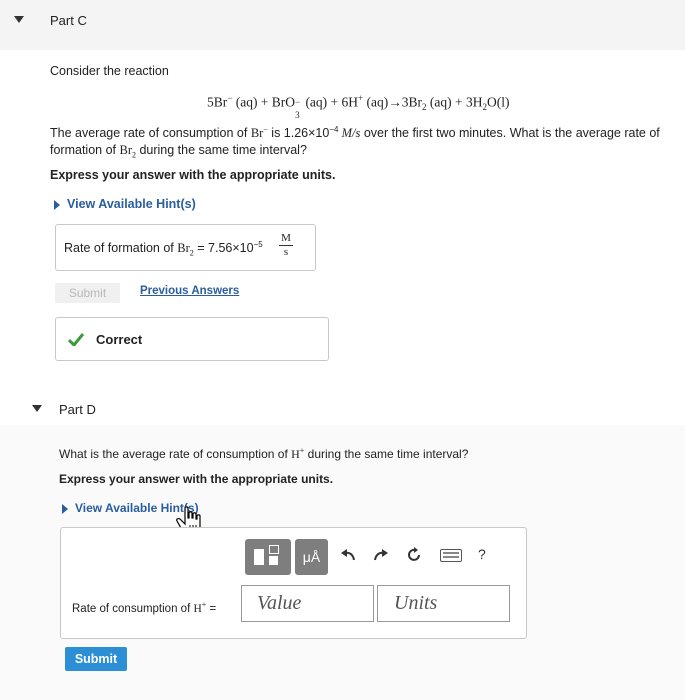 This screenshot has width=685, height=700. What do you see at coordinates (163, 249) in the screenshot?
I see `answer-display: Rate of formation of Br2 = 7.56×10−5` at bounding box center [163, 249].